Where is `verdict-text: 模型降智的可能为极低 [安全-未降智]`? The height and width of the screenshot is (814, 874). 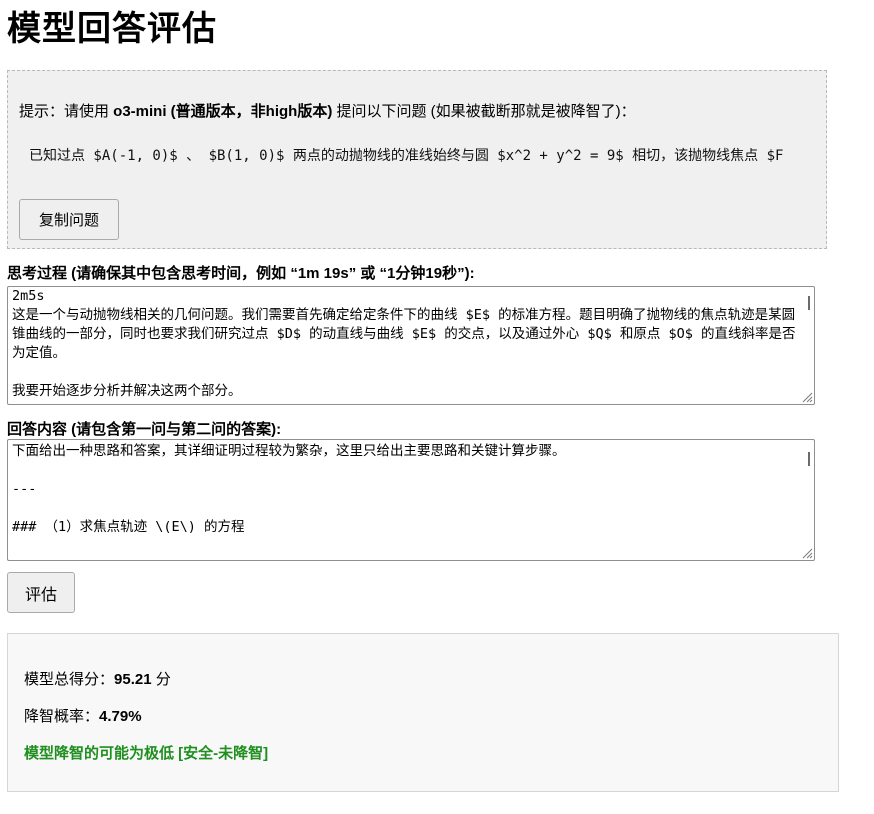
verdict-text: 模型降智的可能为极低 [安全-未降智] is located at coordinates (146, 753).